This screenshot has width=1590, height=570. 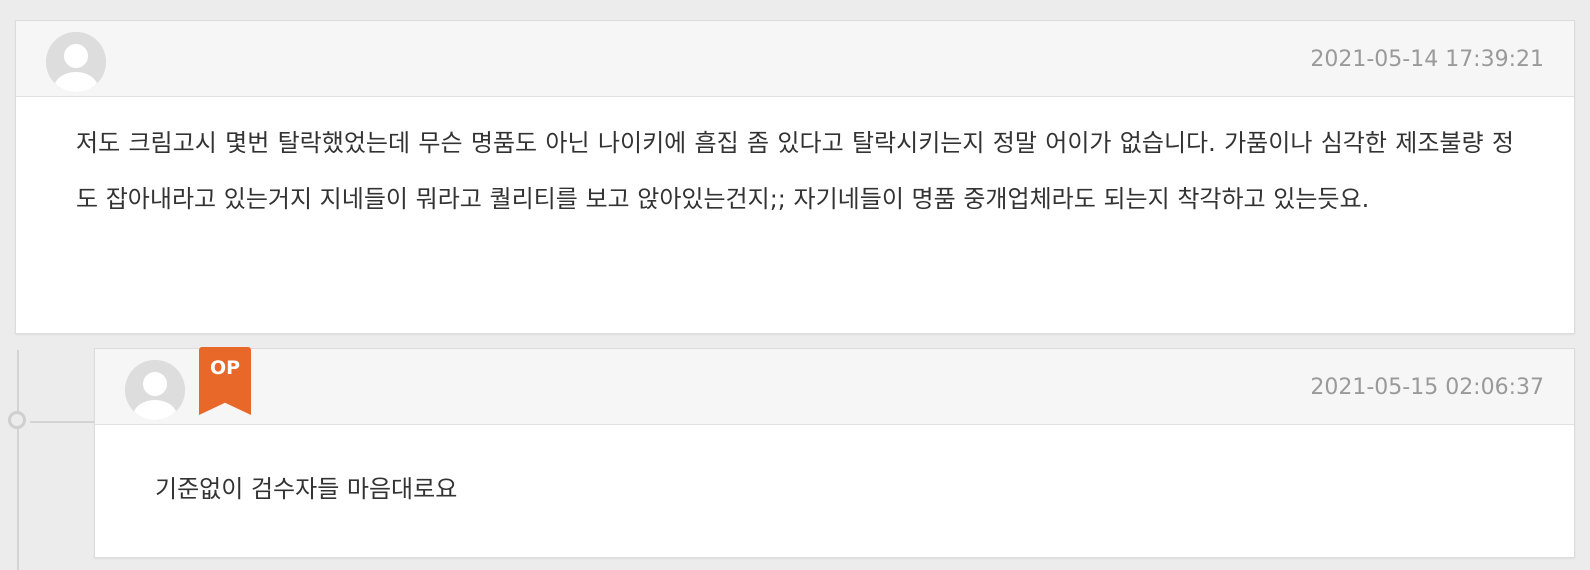 I want to click on thread-branch-line, so click(x=62, y=422).